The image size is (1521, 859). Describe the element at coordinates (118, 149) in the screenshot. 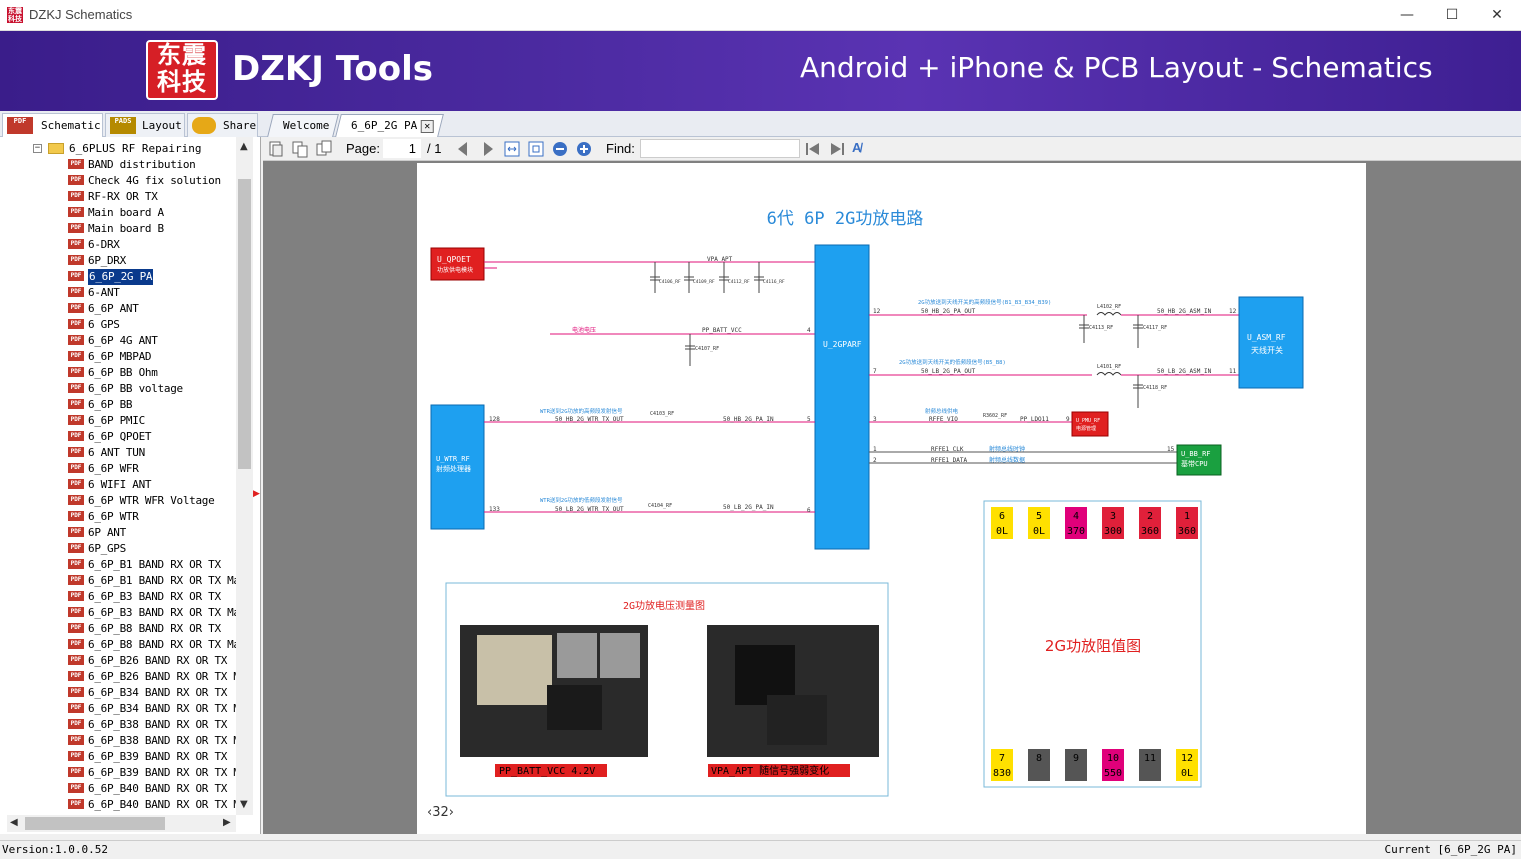

I see `tree-root: − 6_6PLUS RF Repairing` at that location.